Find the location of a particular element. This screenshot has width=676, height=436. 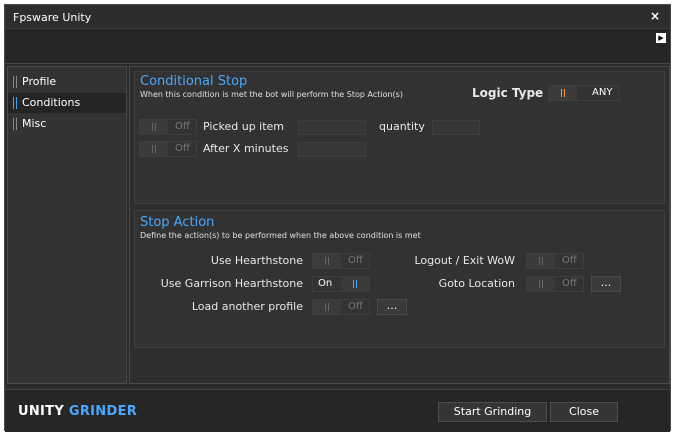

start-grinding-button: Start Grinding is located at coordinates (492, 412).